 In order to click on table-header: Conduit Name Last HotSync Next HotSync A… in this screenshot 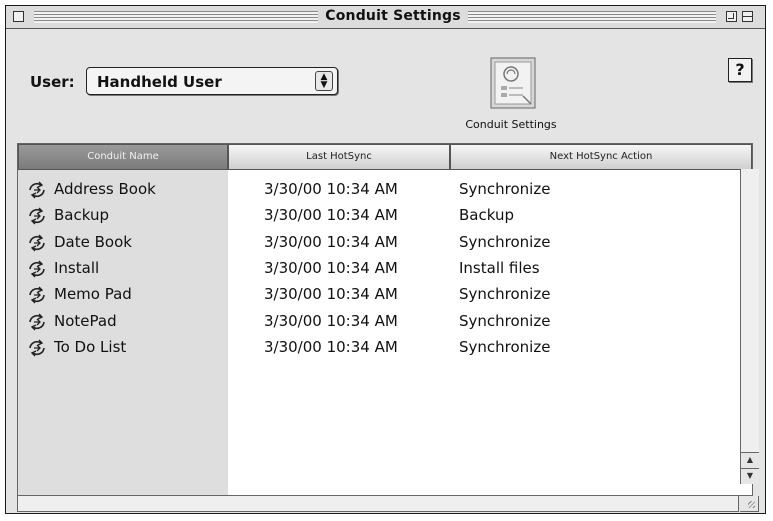, I will do `click(385, 157)`.